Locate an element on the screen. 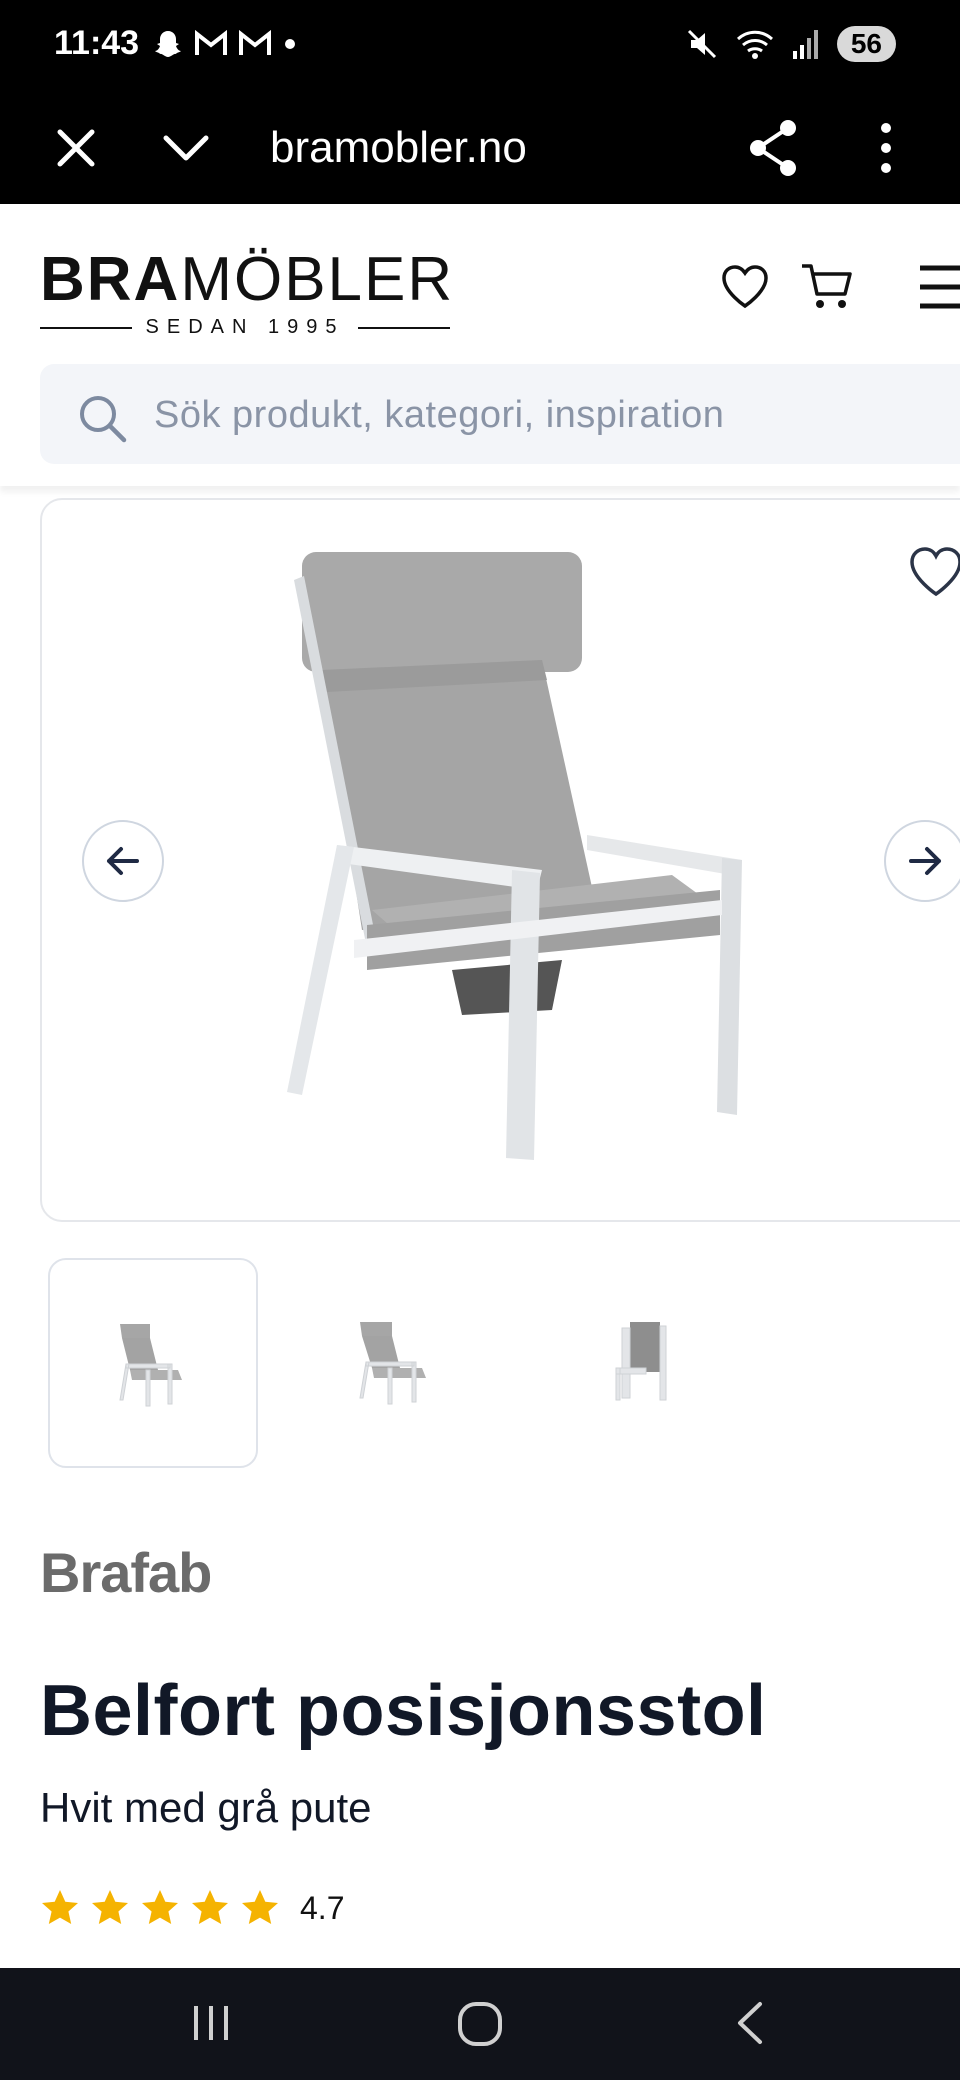 The width and height of the screenshot is (960, 2080). product-rating: 4.7 is located at coordinates (192, 1908).